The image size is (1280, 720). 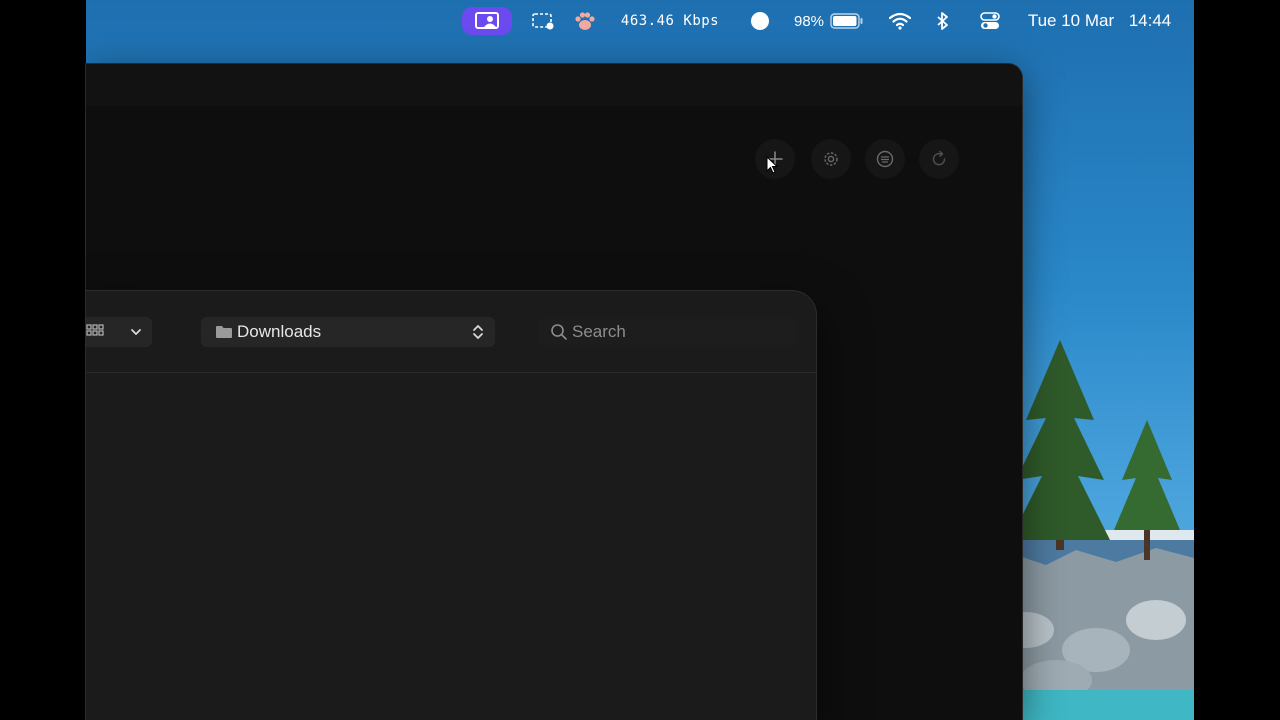 What do you see at coordinates (672, 332) in the screenshot?
I see `search-input` at bounding box center [672, 332].